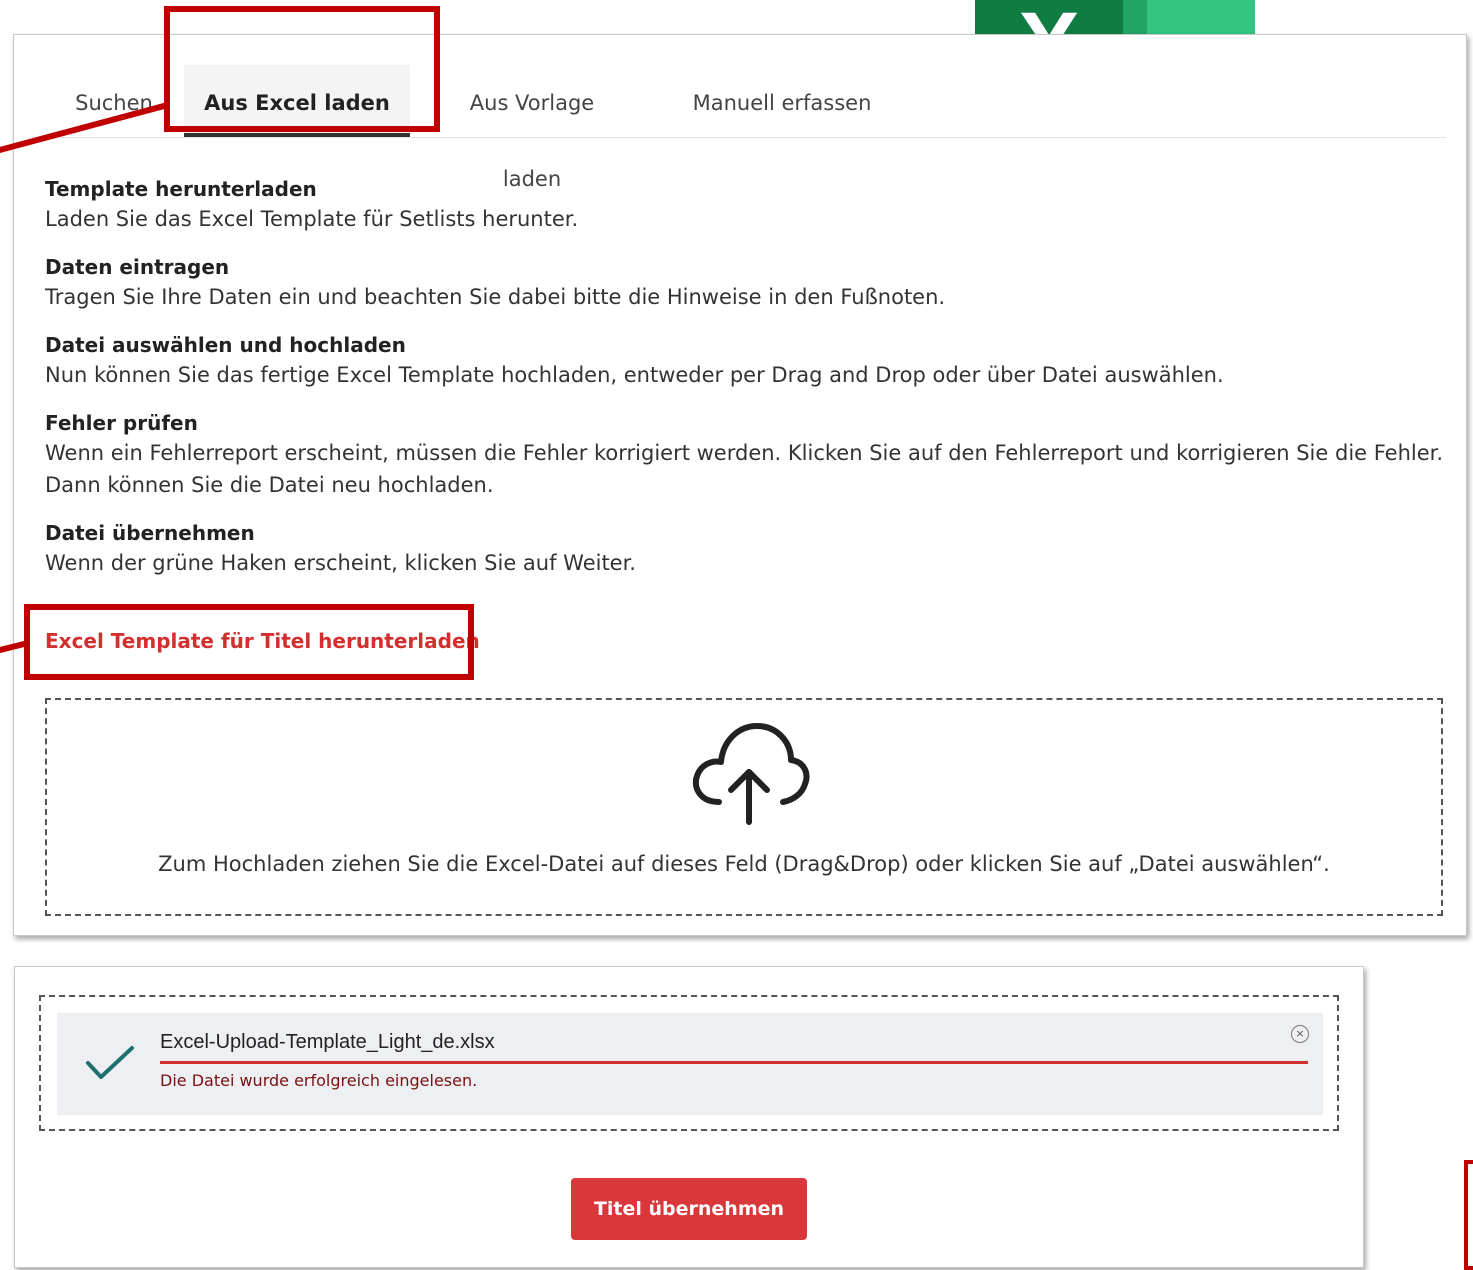 Image resolution: width=1473 pixels, height=1270 pixels. What do you see at coordinates (302, 69) in the screenshot?
I see `highlight-frame-tab` at bounding box center [302, 69].